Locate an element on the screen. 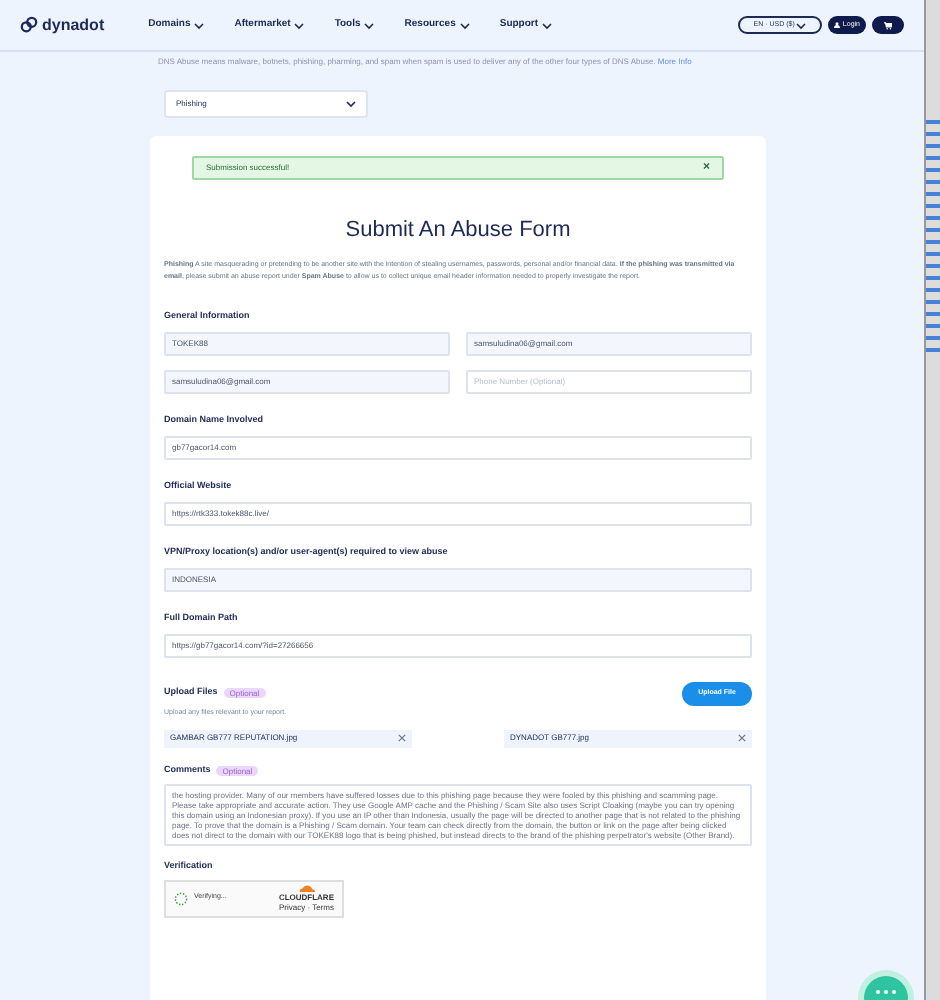  logo-icon is located at coordinates (29, 25).